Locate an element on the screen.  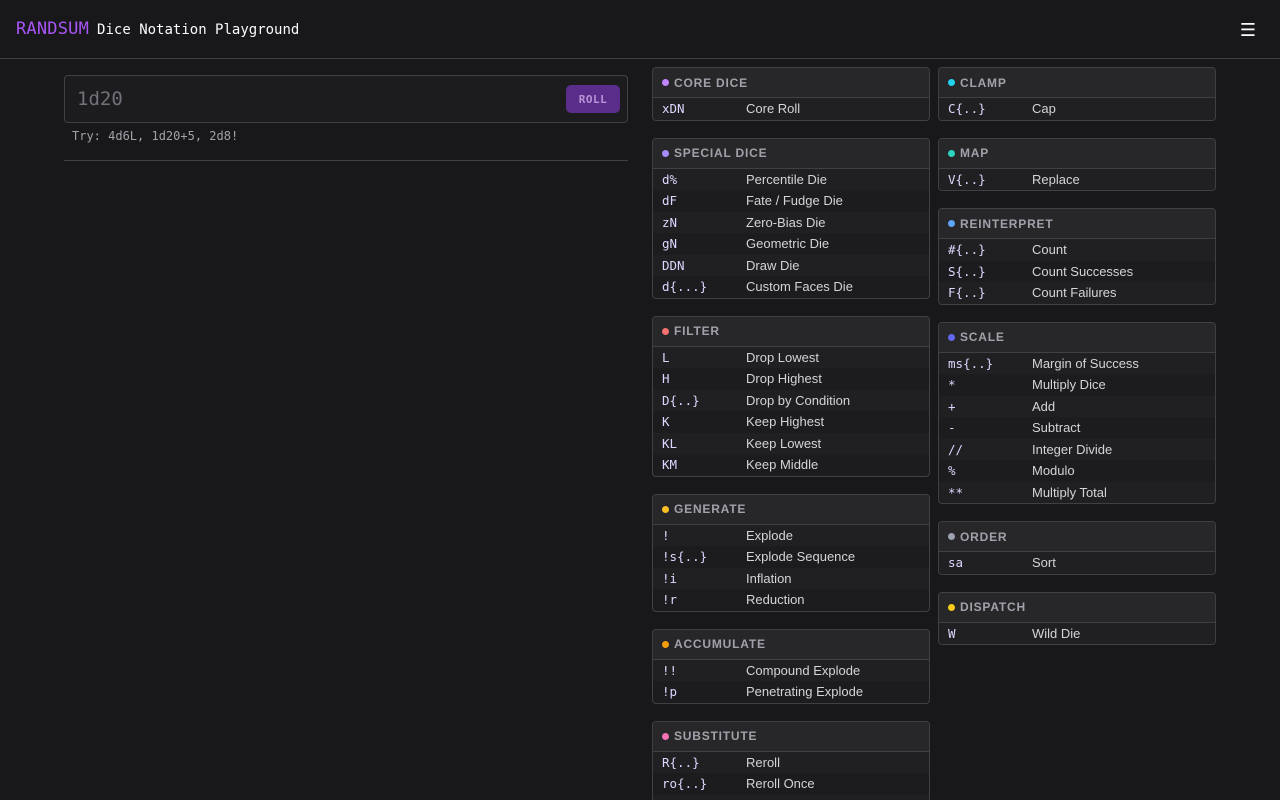
notation-row: L Drop Lowest is located at coordinates (791, 357).